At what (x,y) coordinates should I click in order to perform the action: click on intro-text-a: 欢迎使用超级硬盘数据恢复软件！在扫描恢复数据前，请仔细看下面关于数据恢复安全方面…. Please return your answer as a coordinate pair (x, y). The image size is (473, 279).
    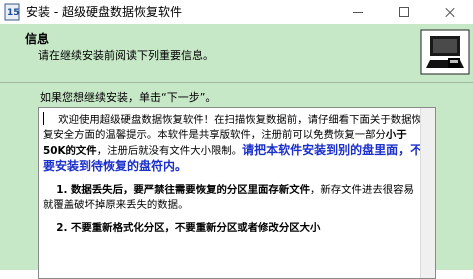
    Looking at the image, I should click on (232, 127).